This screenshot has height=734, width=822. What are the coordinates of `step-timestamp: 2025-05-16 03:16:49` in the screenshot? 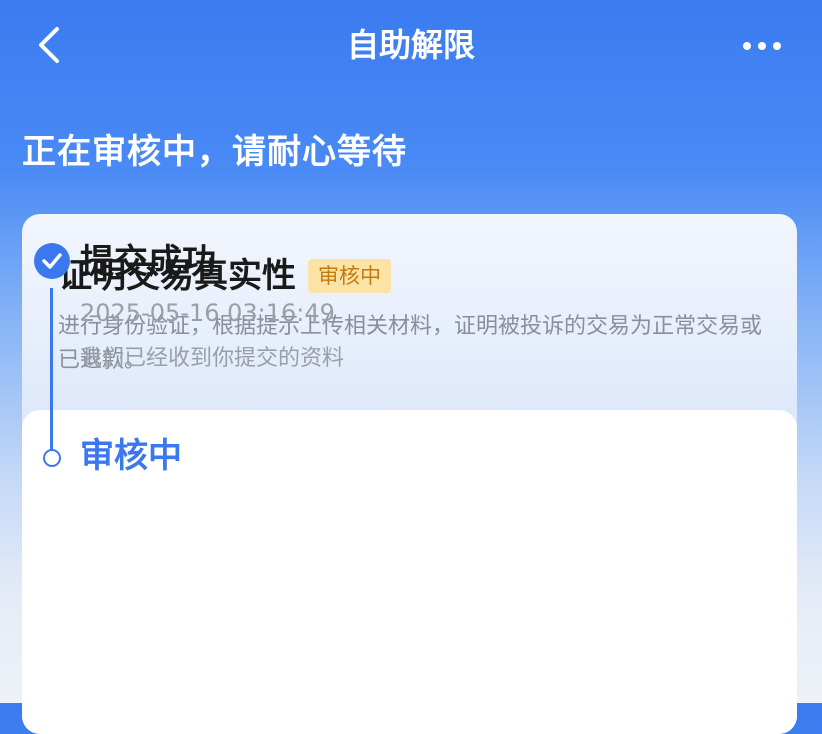 It's located at (207, 313).